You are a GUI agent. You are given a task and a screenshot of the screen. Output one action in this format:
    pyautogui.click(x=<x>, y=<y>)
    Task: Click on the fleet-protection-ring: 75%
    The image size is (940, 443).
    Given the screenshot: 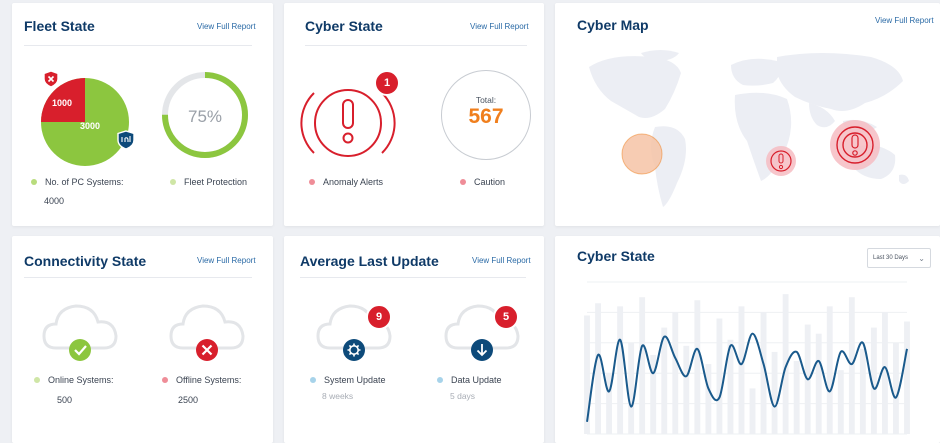 What is the action you would take?
    pyautogui.click(x=205, y=115)
    